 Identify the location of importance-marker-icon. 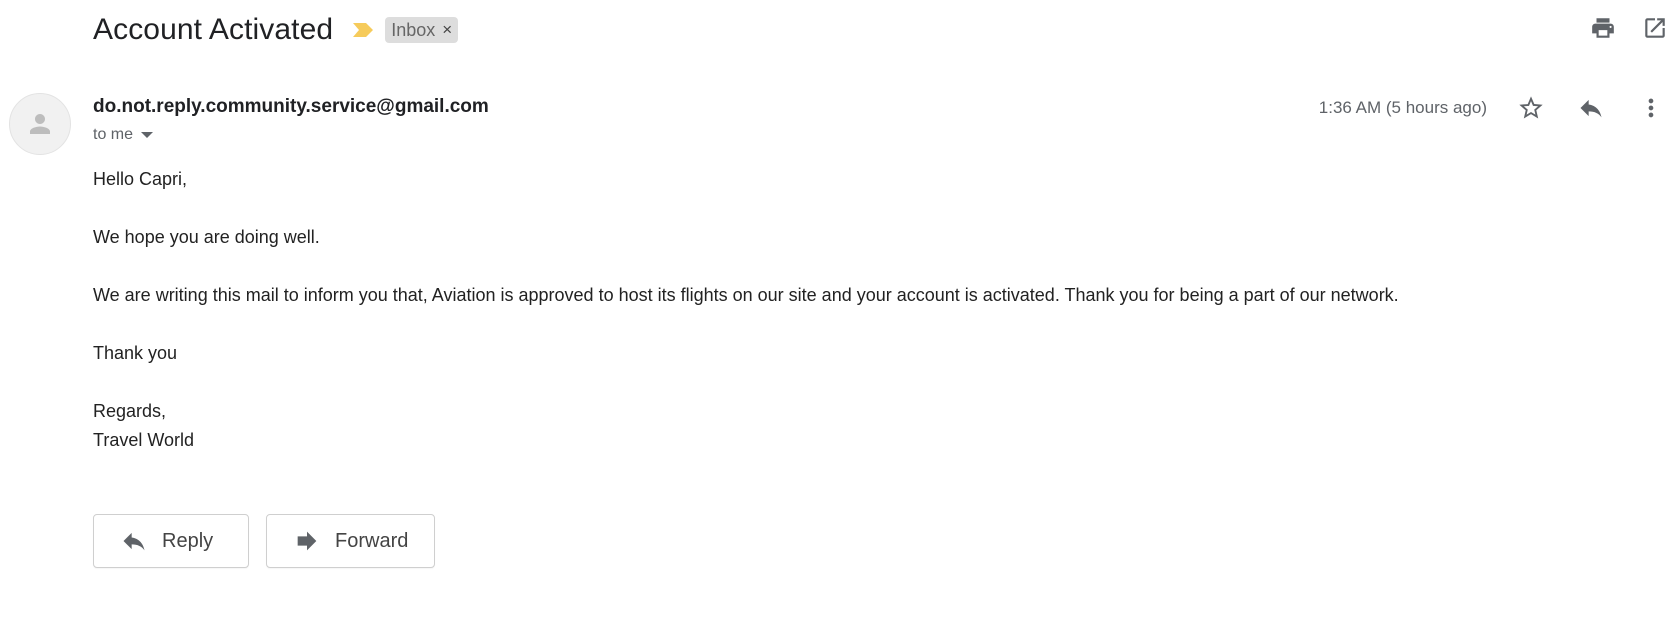
(363, 30).